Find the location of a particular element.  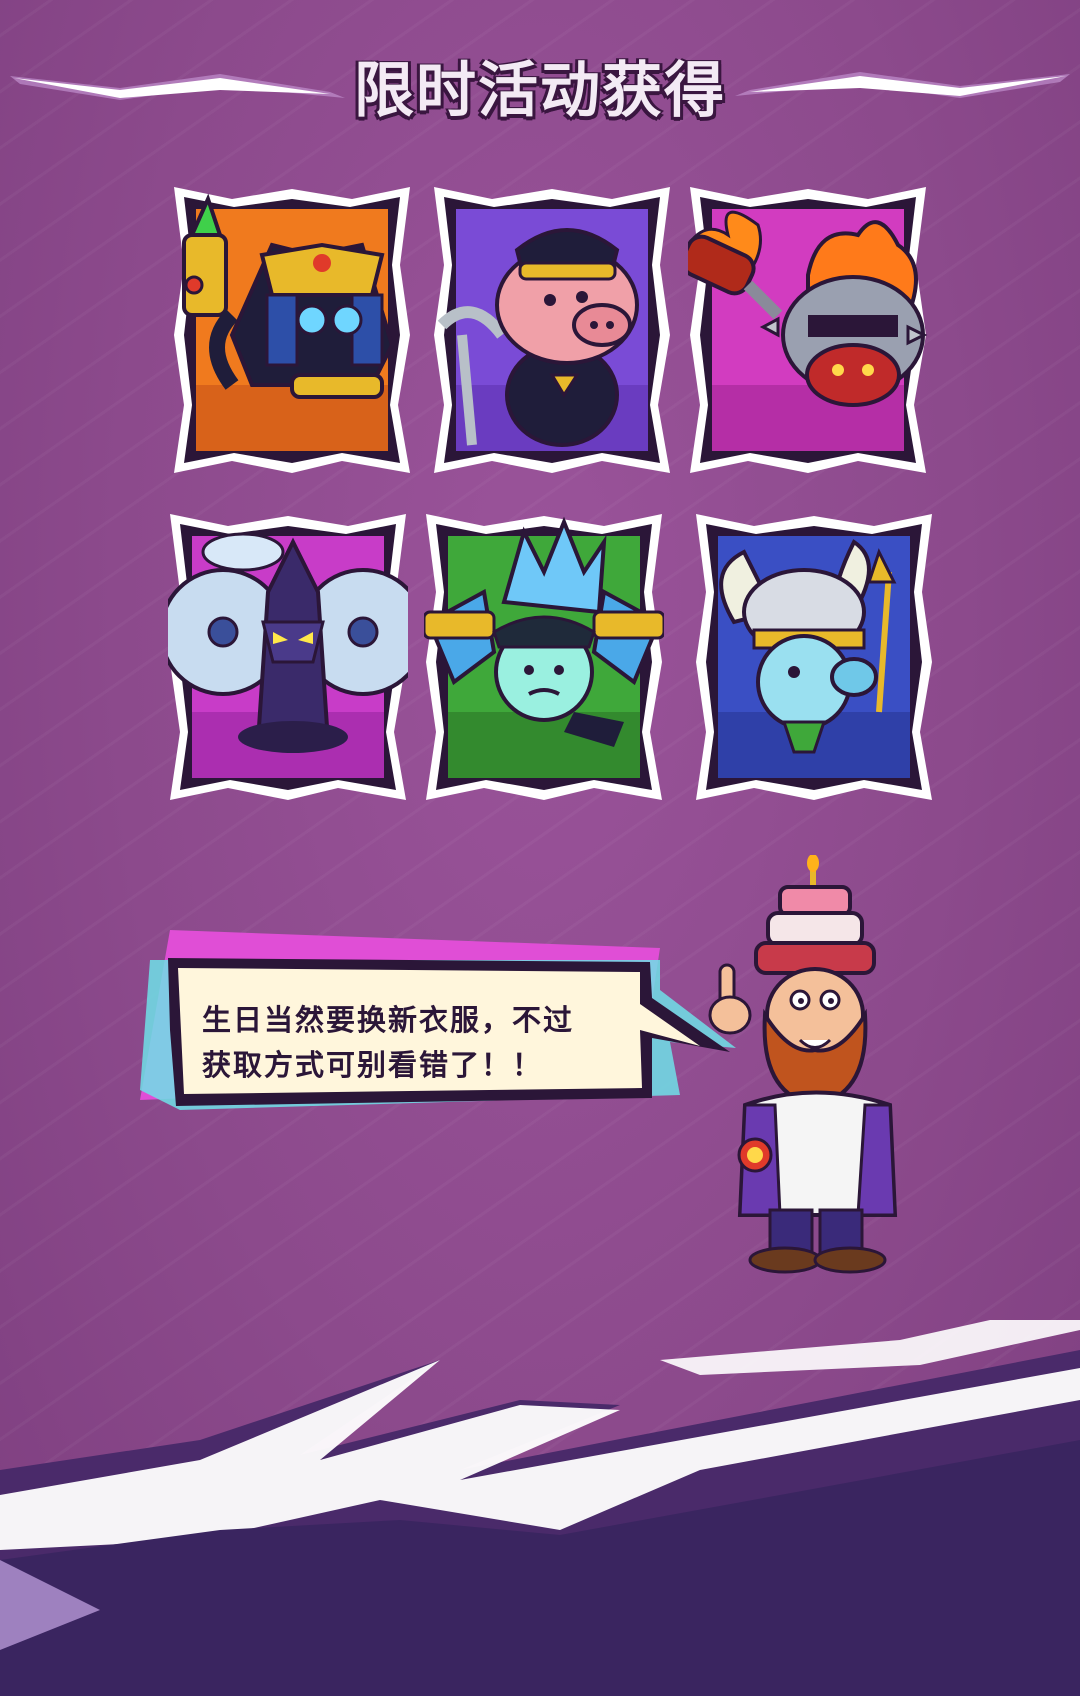

valkyrie-pea-icon is located at coordinates (808, 646).